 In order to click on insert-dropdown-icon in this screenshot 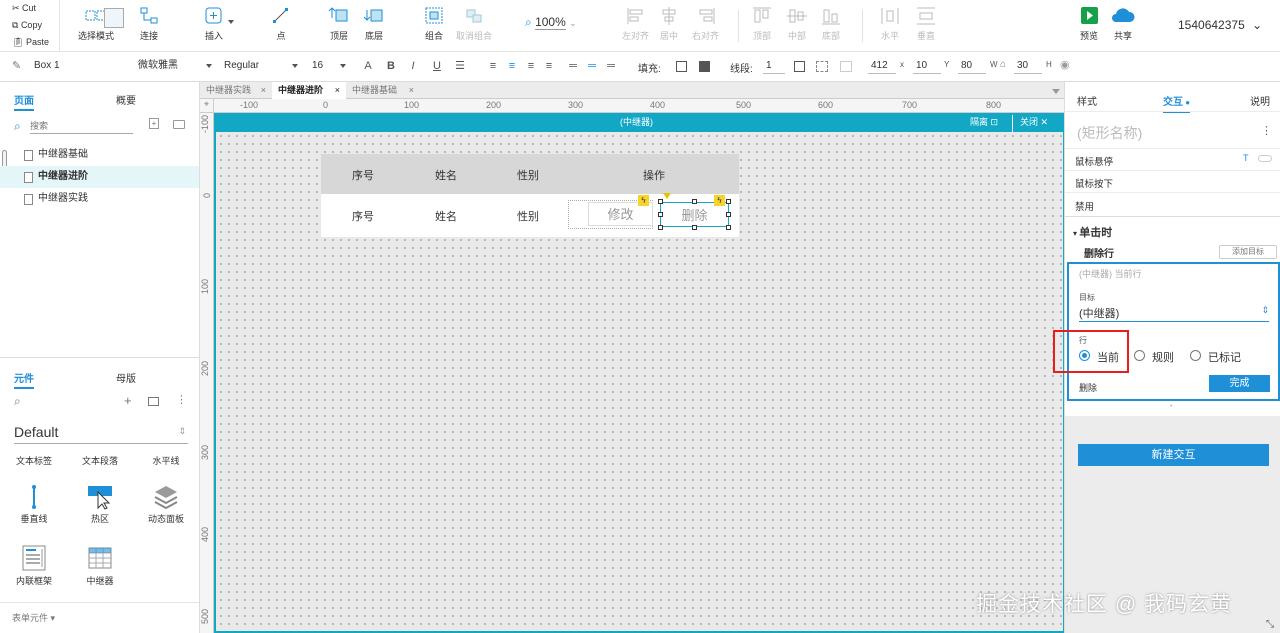, I will do `click(231, 22)`.